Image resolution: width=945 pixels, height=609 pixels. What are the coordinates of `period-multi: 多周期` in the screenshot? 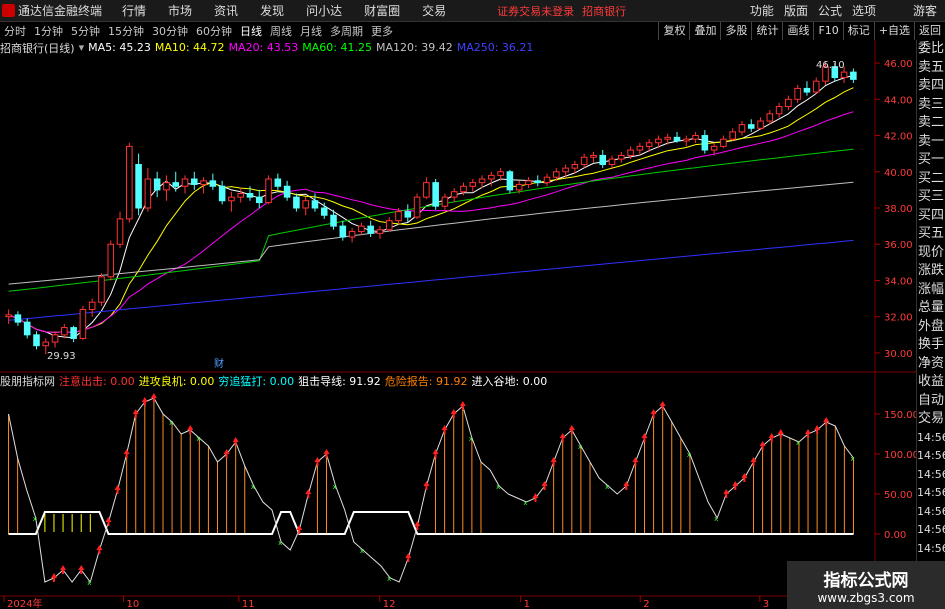 It's located at (346, 31).